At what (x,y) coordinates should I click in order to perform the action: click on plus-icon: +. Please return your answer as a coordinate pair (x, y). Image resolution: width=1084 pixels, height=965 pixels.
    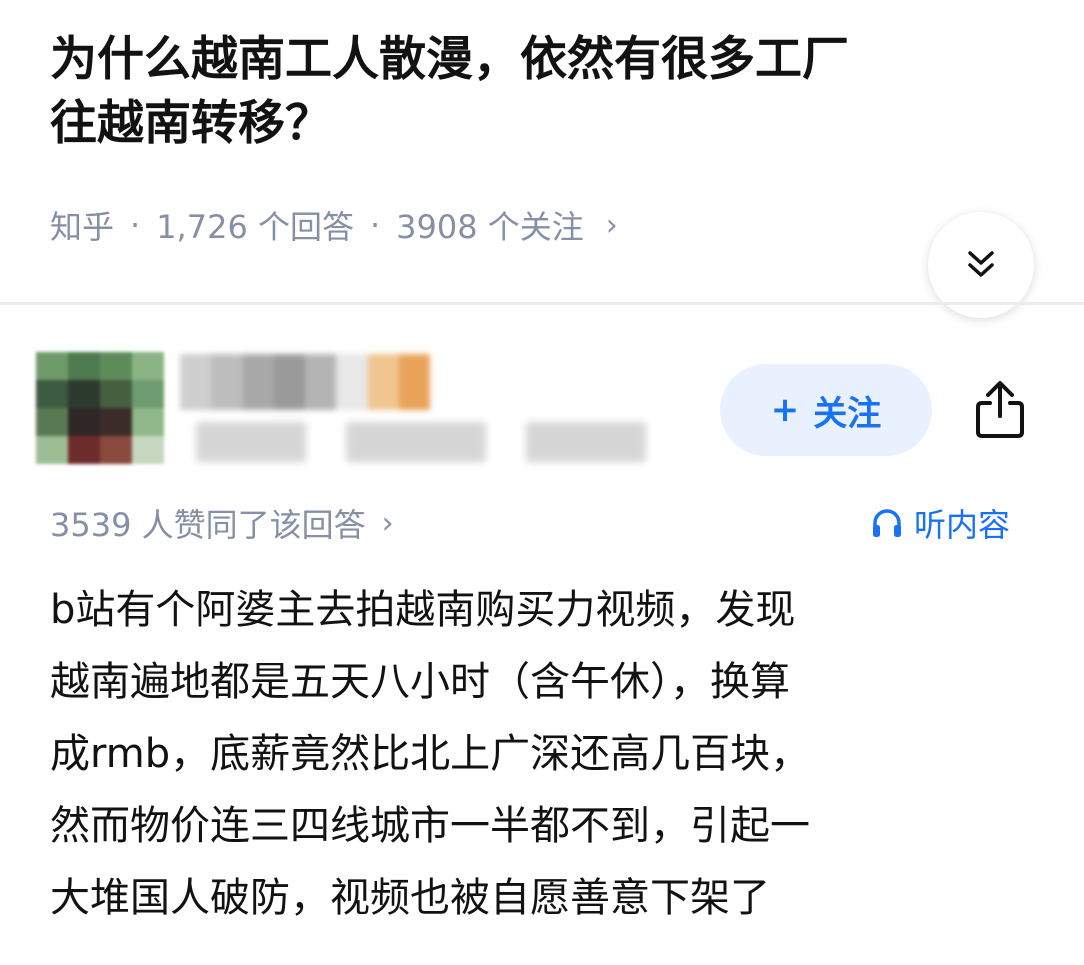
    Looking at the image, I should click on (785, 410).